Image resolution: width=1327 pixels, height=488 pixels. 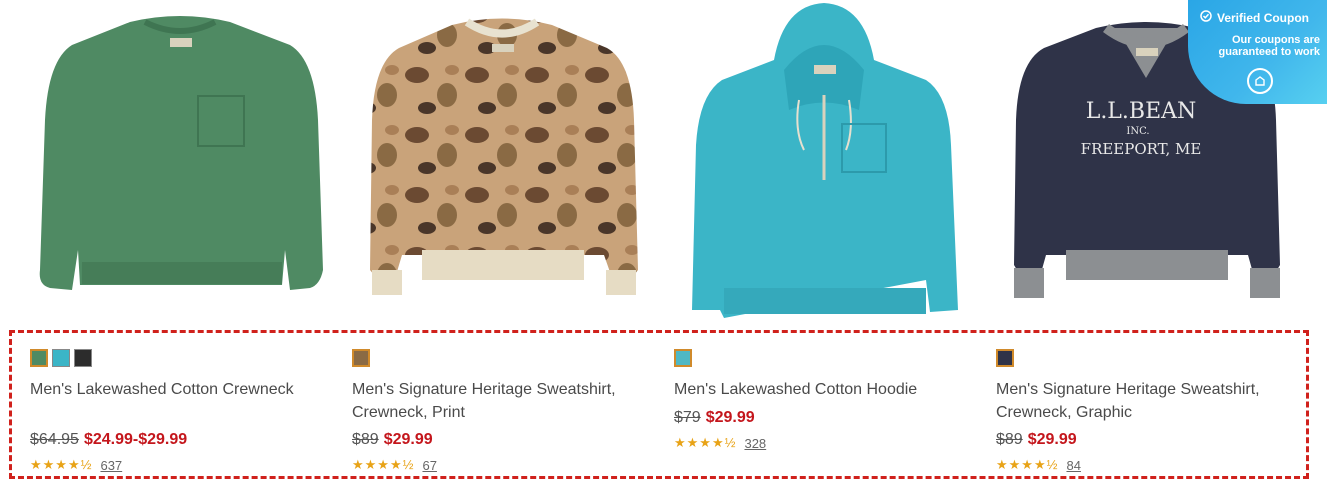 What do you see at coordinates (755, 443) in the screenshot?
I see `review-count-link: 328` at bounding box center [755, 443].